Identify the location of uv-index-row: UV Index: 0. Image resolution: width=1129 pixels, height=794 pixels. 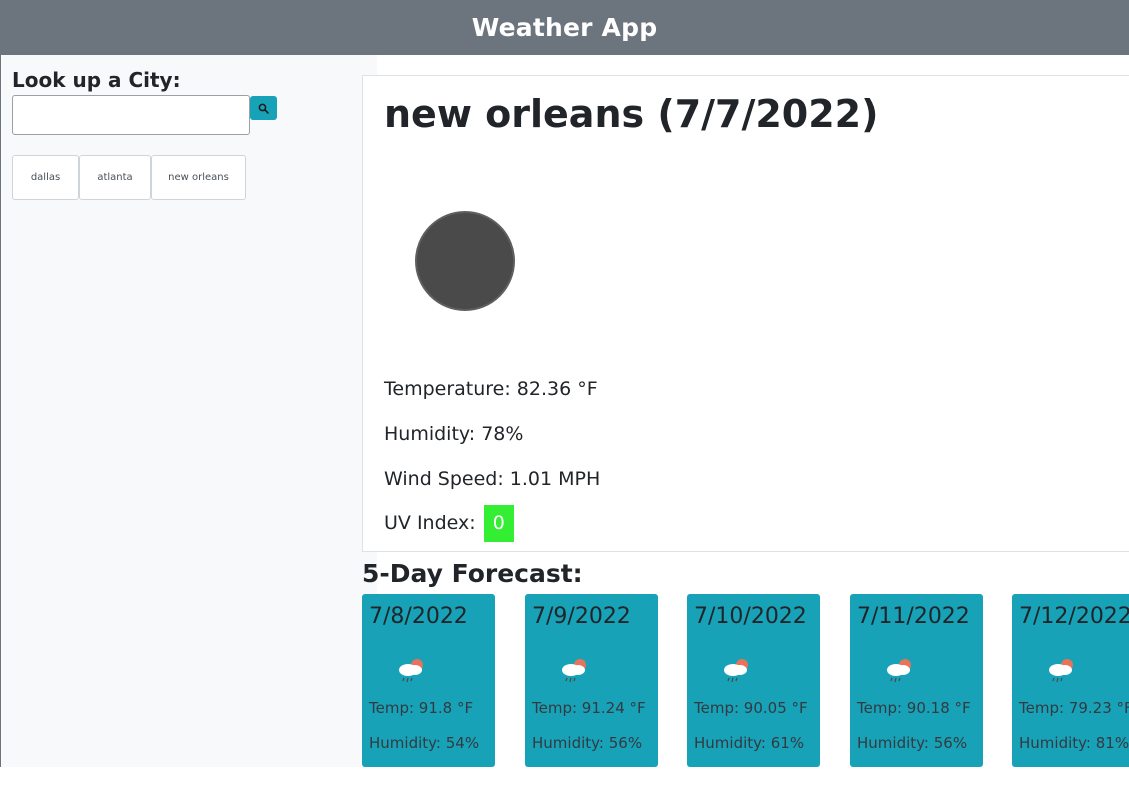
(449, 523).